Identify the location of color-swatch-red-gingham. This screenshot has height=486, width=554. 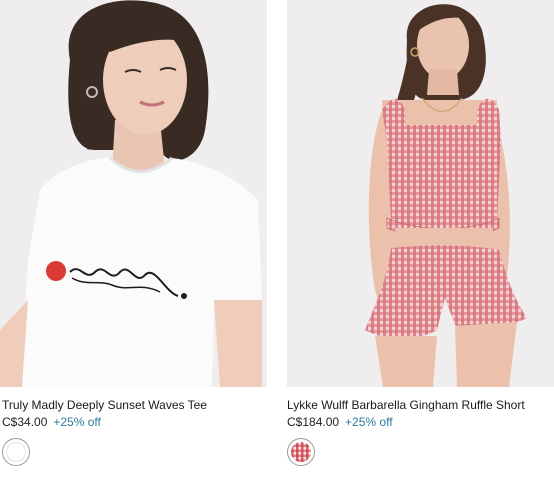
(301, 452).